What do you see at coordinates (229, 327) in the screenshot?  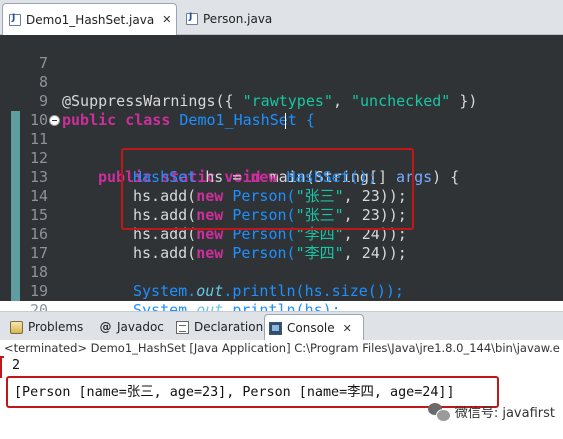 I see `tab-label: Declaration` at bounding box center [229, 327].